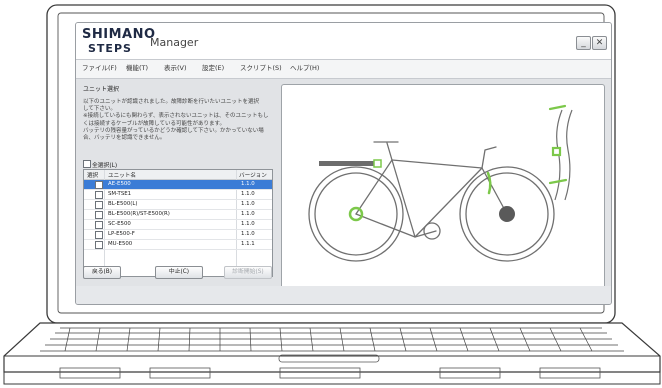 The image size is (662, 388). I want to click on column-header-version: バージョン, so click(253, 175).